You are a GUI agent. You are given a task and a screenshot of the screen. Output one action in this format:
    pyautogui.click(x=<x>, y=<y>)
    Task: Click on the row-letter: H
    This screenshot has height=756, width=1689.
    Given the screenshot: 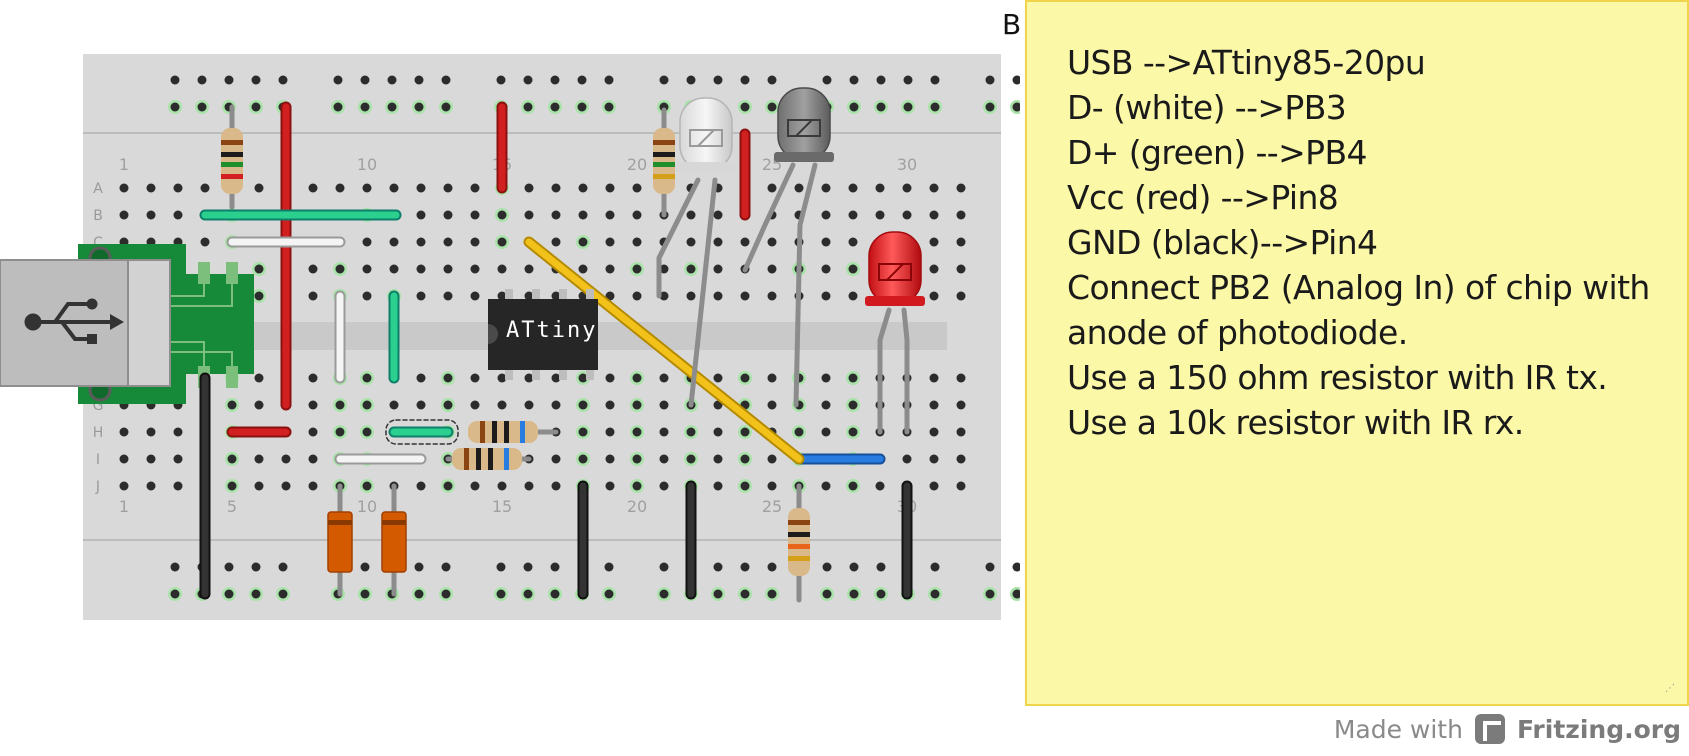 What is the action you would take?
    pyautogui.click(x=98, y=433)
    